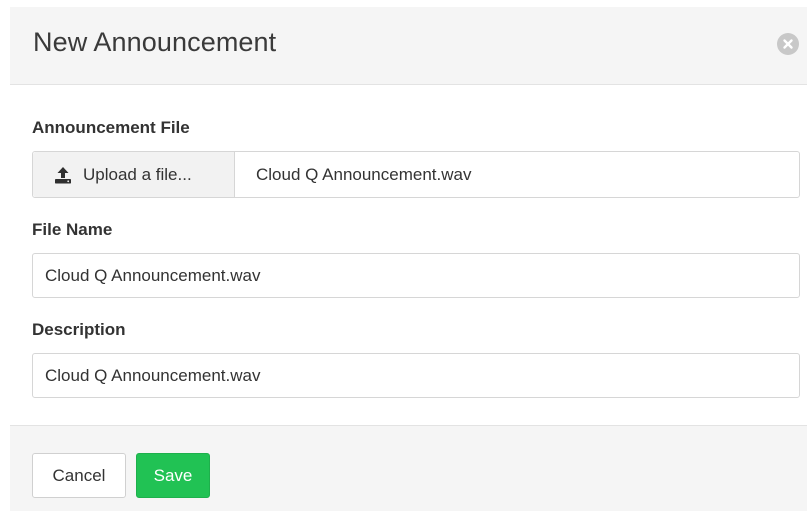 The width and height of the screenshot is (807, 511). I want to click on description-label: Description, so click(79, 329).